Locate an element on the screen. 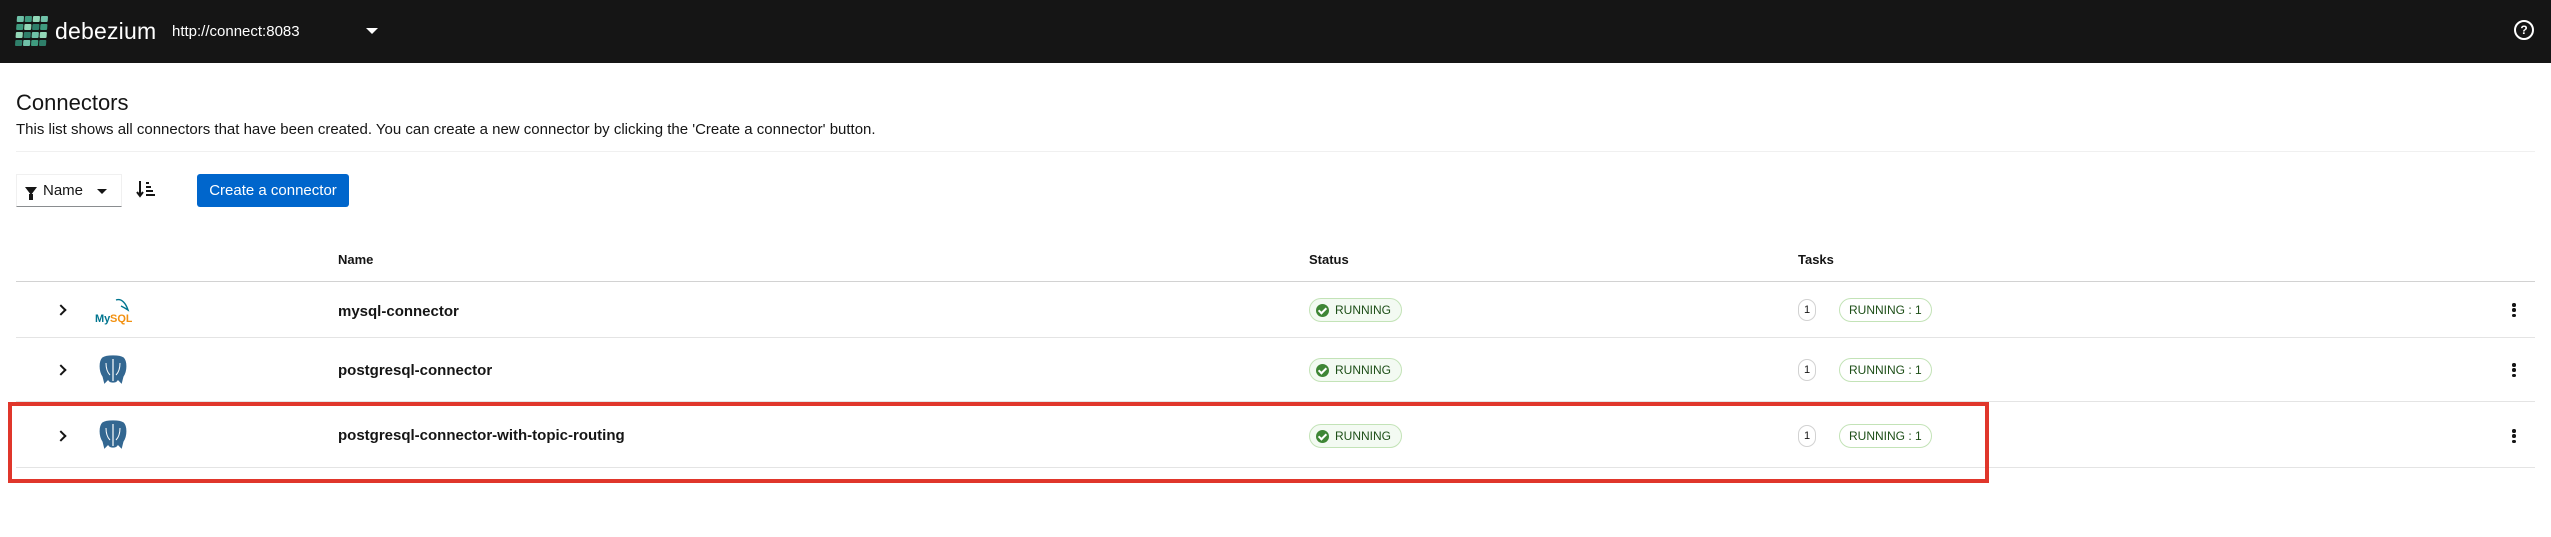 The image size is (2551, 537). cluster-select: http://connect:8083 is located at coordinates (280, 31).